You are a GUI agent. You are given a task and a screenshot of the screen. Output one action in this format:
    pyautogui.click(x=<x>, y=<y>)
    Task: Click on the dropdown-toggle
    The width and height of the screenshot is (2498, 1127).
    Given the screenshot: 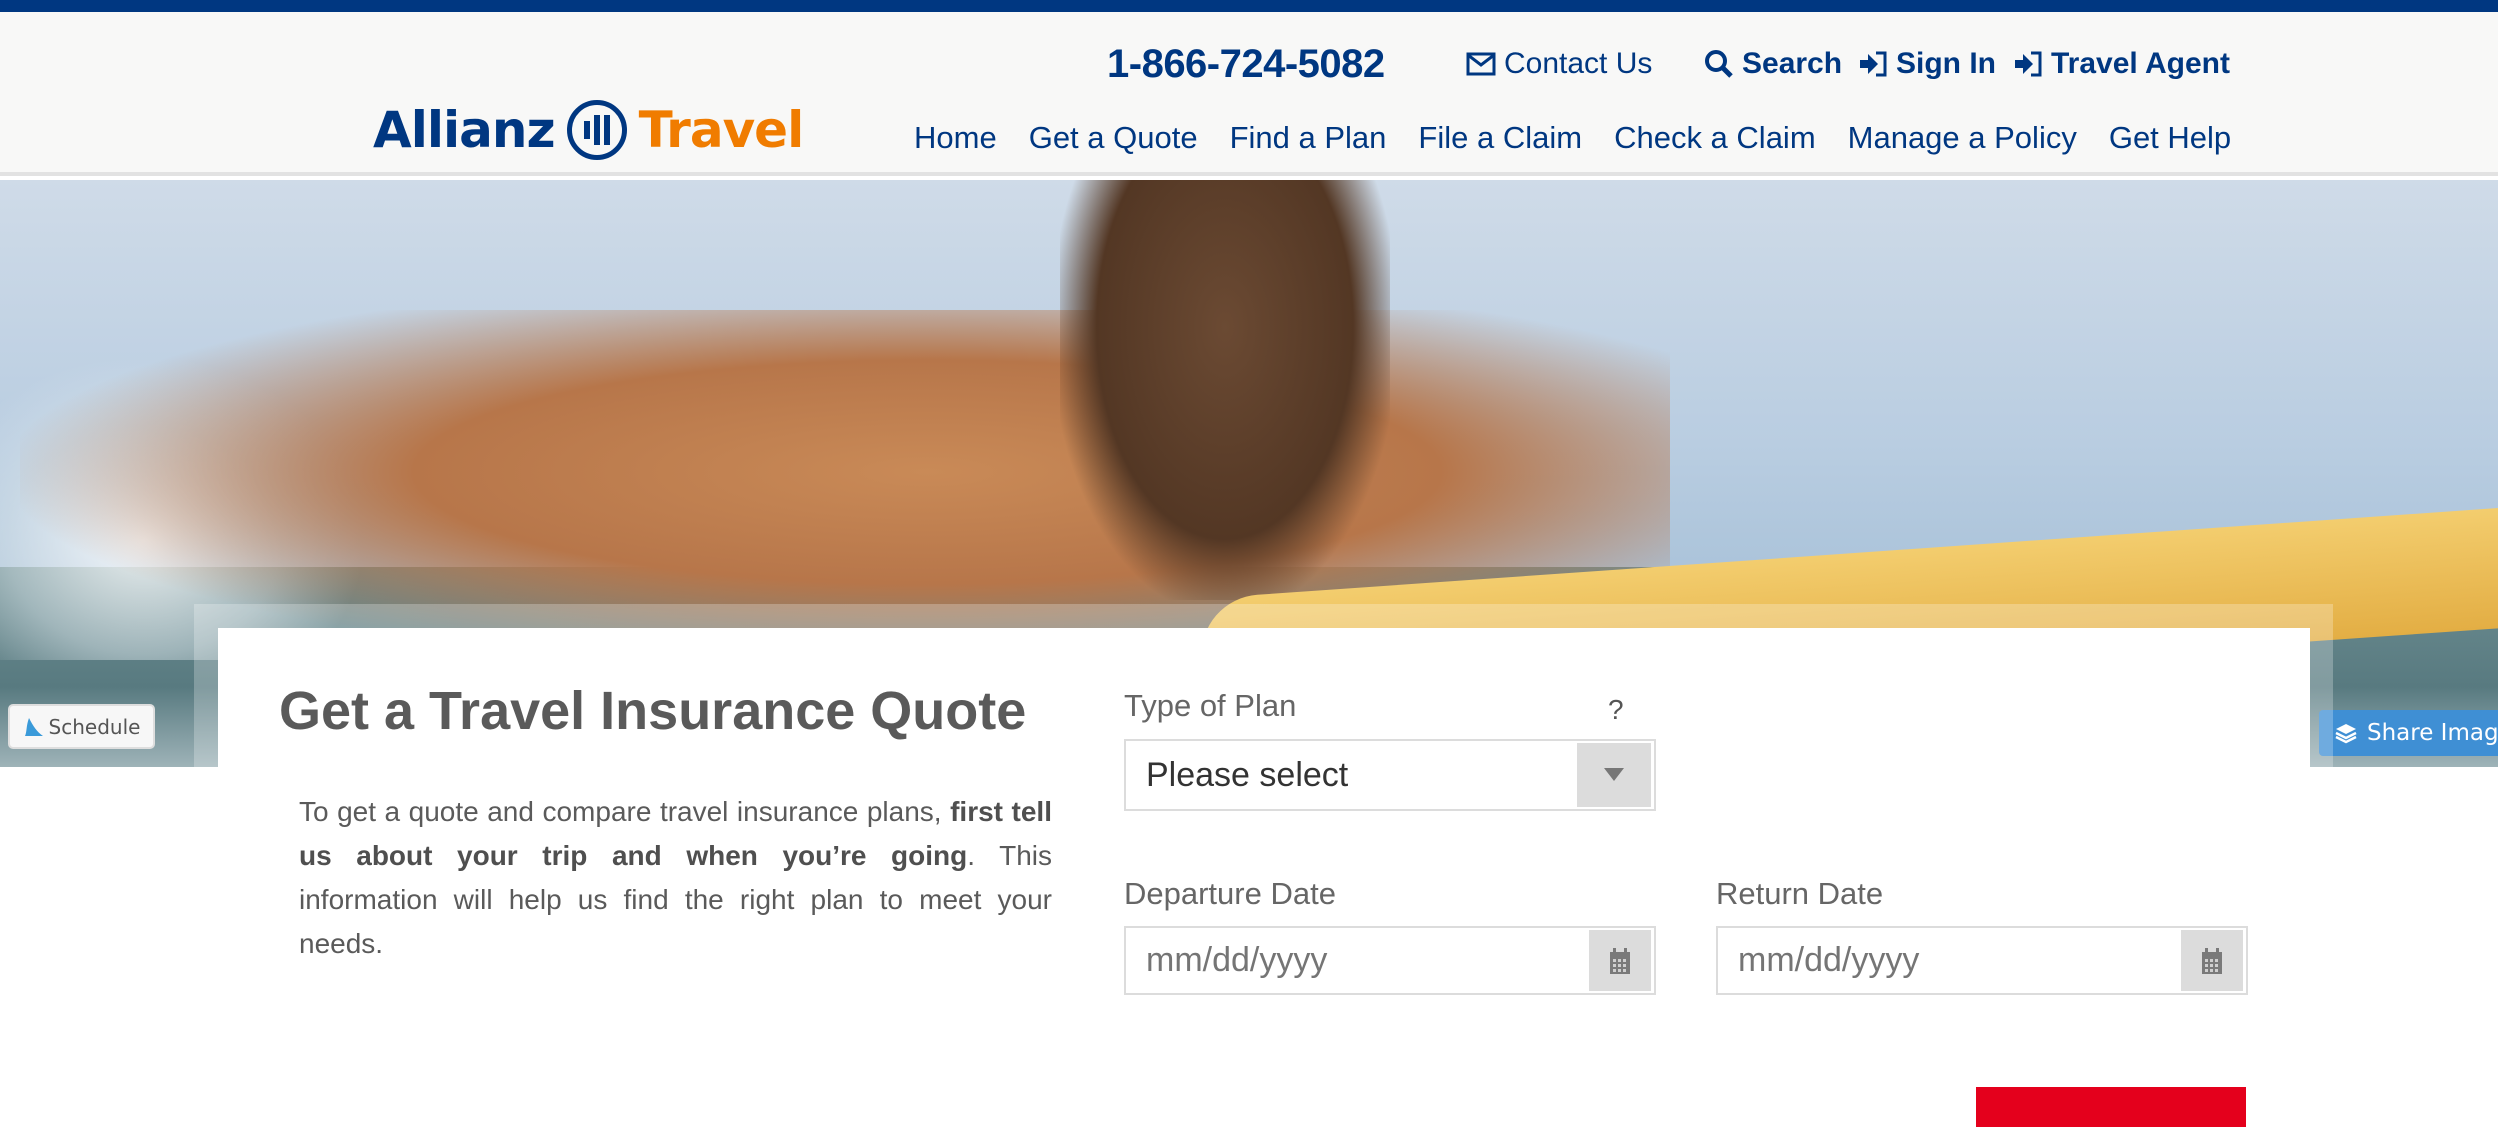 What is the action you would take?
    pyautogui.click(x=1614, y=775)
    